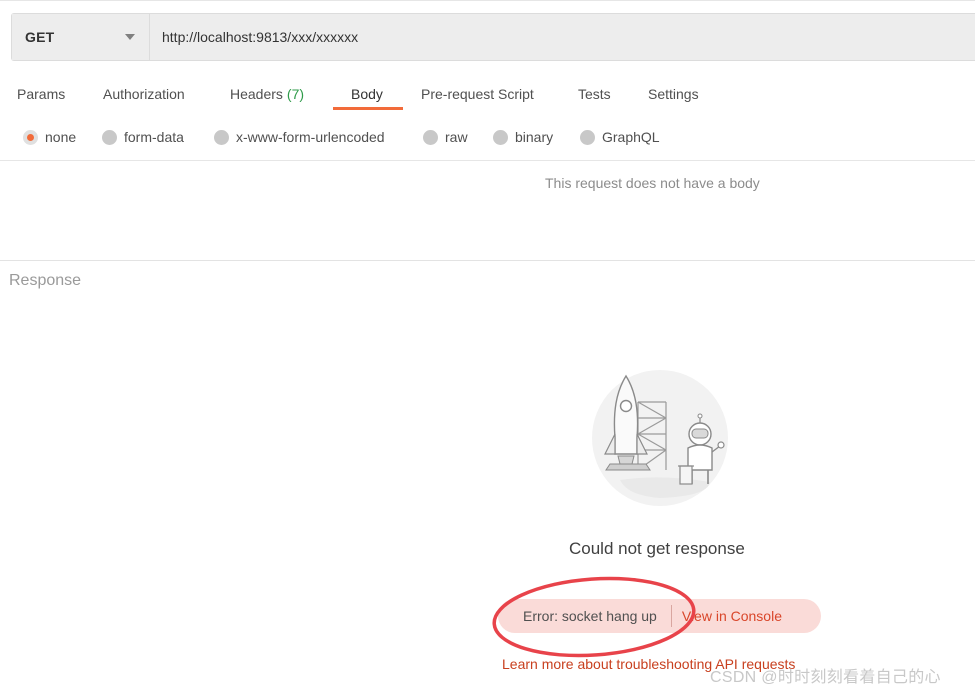  I want to click on method-label: GET, so click(40, 37).